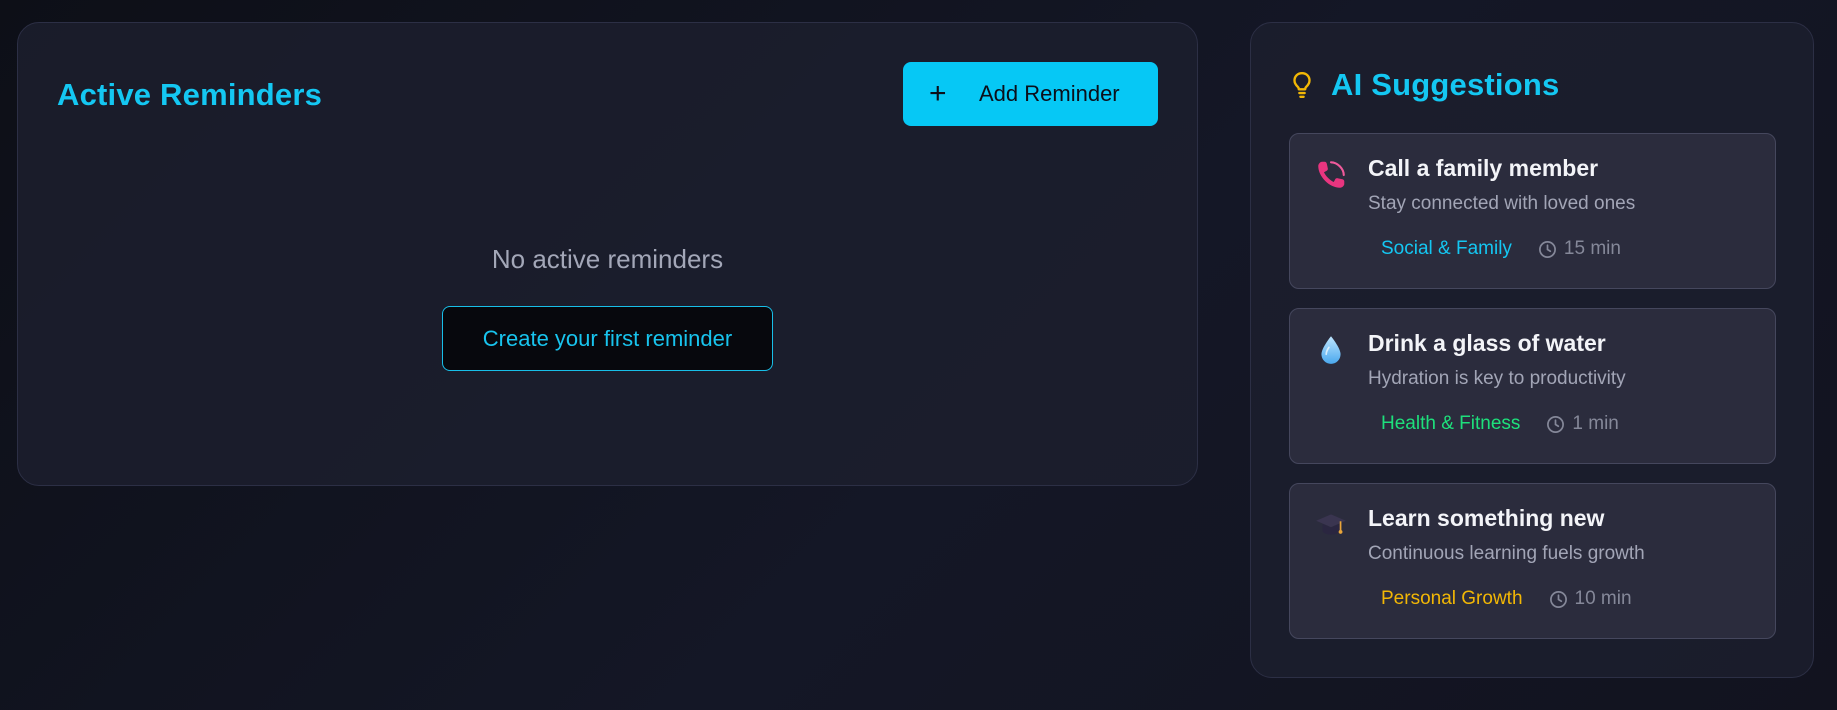 The height and width of the screenshot is (710, 1837). I want to click on category-tag: Social & Family, so click(1446, 248).